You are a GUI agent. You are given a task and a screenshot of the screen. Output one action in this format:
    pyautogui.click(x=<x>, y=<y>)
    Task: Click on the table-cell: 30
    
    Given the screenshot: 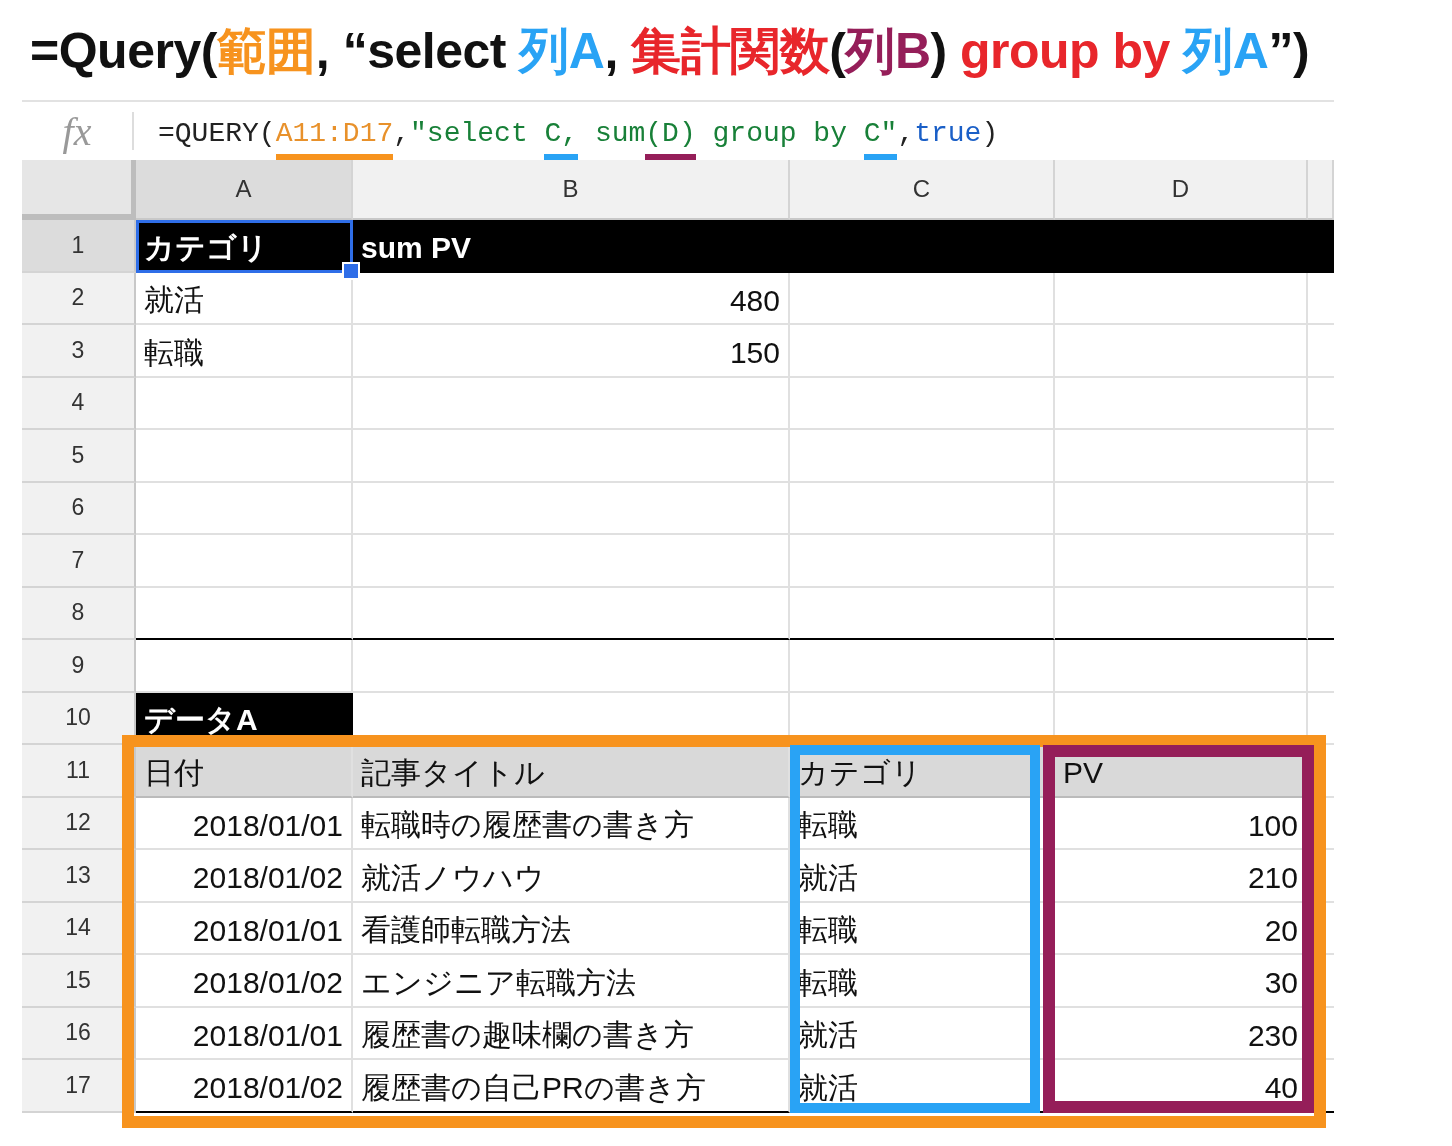 What is the action you would take?
    pyautogui.click(x=1181, y=981)
    